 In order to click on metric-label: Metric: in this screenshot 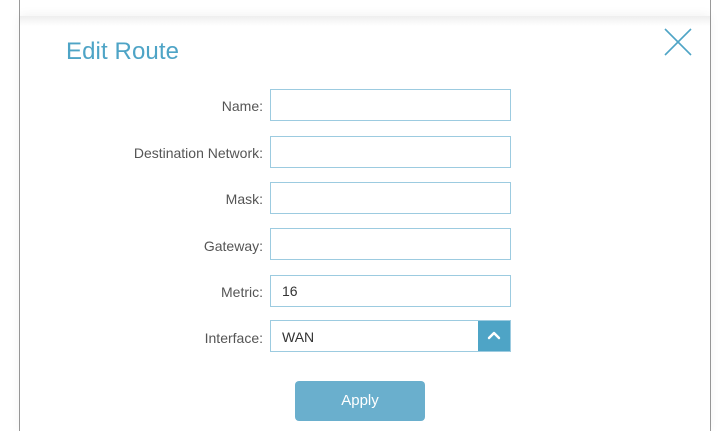, I will do `click(242, 292)`.